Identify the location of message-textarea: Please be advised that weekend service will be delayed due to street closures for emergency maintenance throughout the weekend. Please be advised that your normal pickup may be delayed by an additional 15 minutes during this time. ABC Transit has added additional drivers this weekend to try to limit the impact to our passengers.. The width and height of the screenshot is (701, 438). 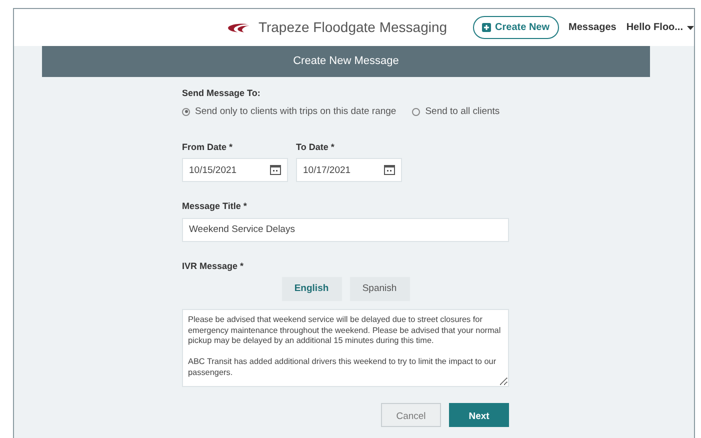
(345, 348).